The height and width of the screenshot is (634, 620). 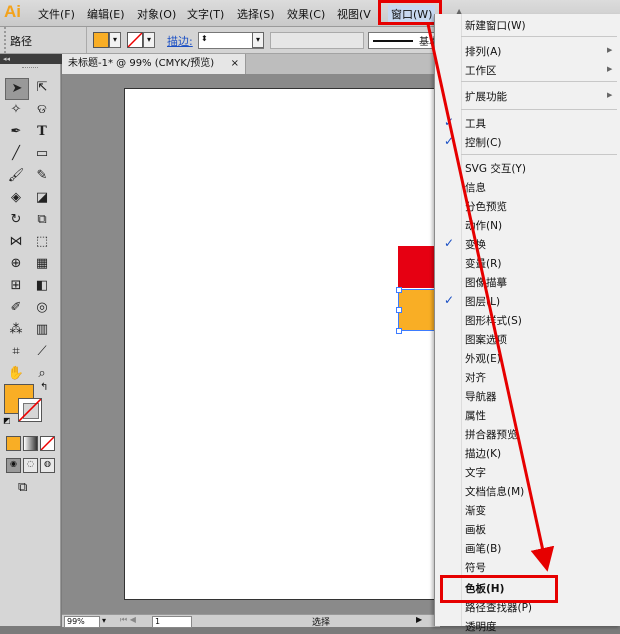 What do you see at coordinates (135, 40) in the screenshot?
I see `stroke-swatch` at bounding box center [135, 40].